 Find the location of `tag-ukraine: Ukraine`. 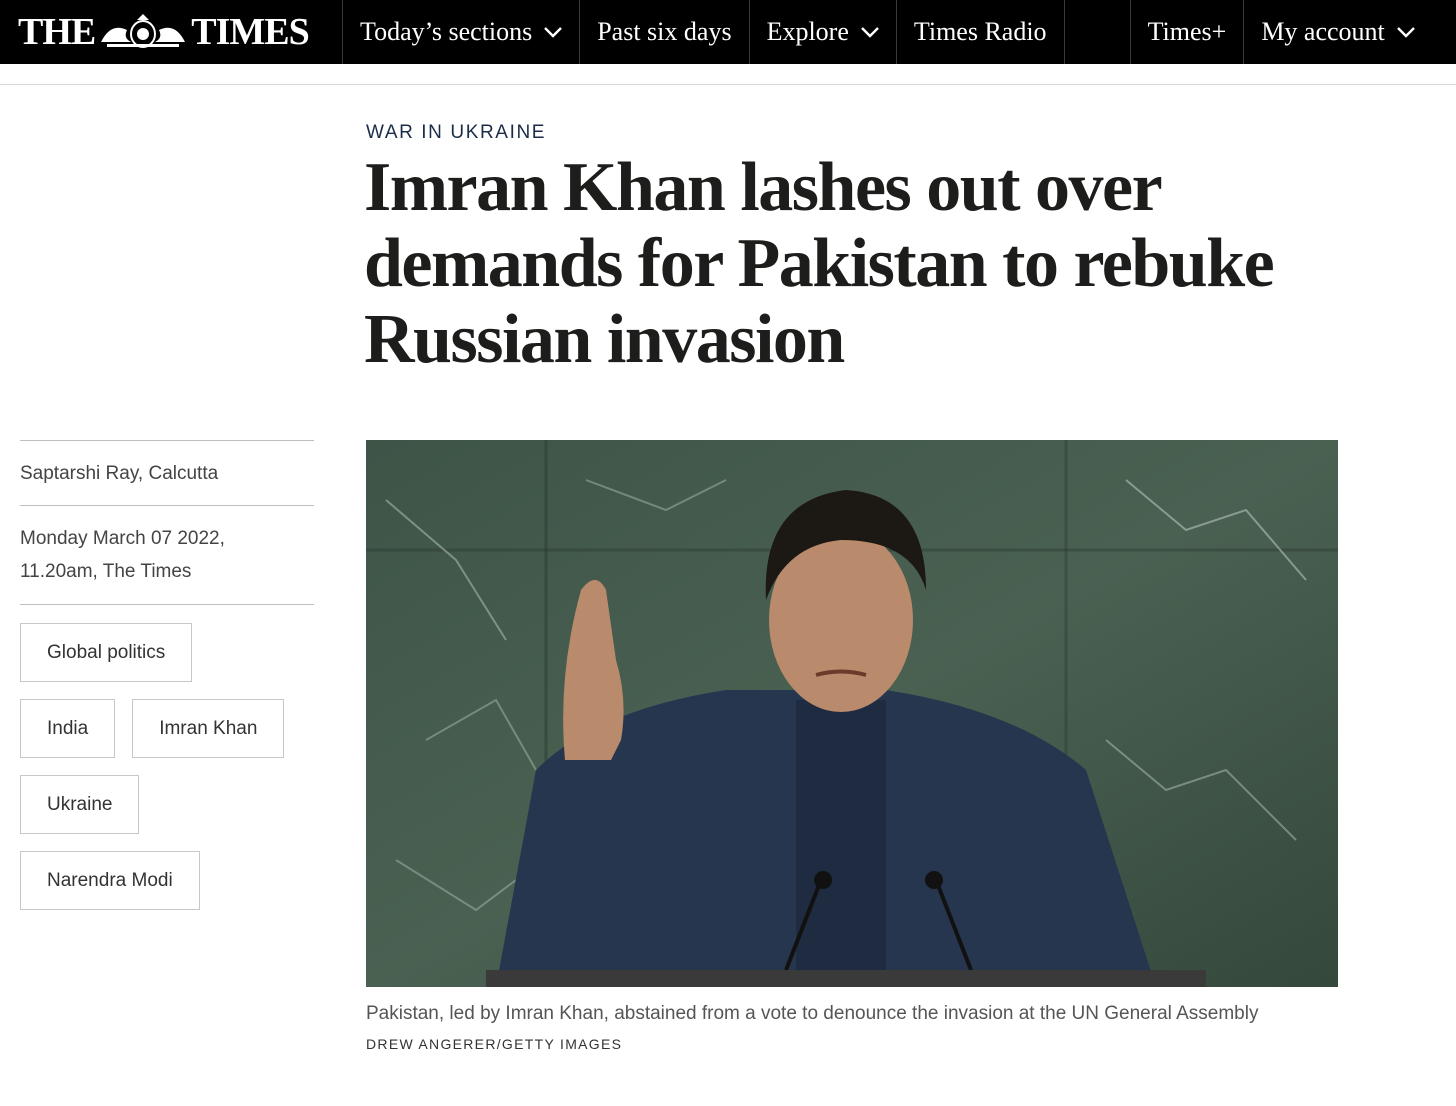

tag-ukraine: Ukraine is located at coordinates (80, 804).